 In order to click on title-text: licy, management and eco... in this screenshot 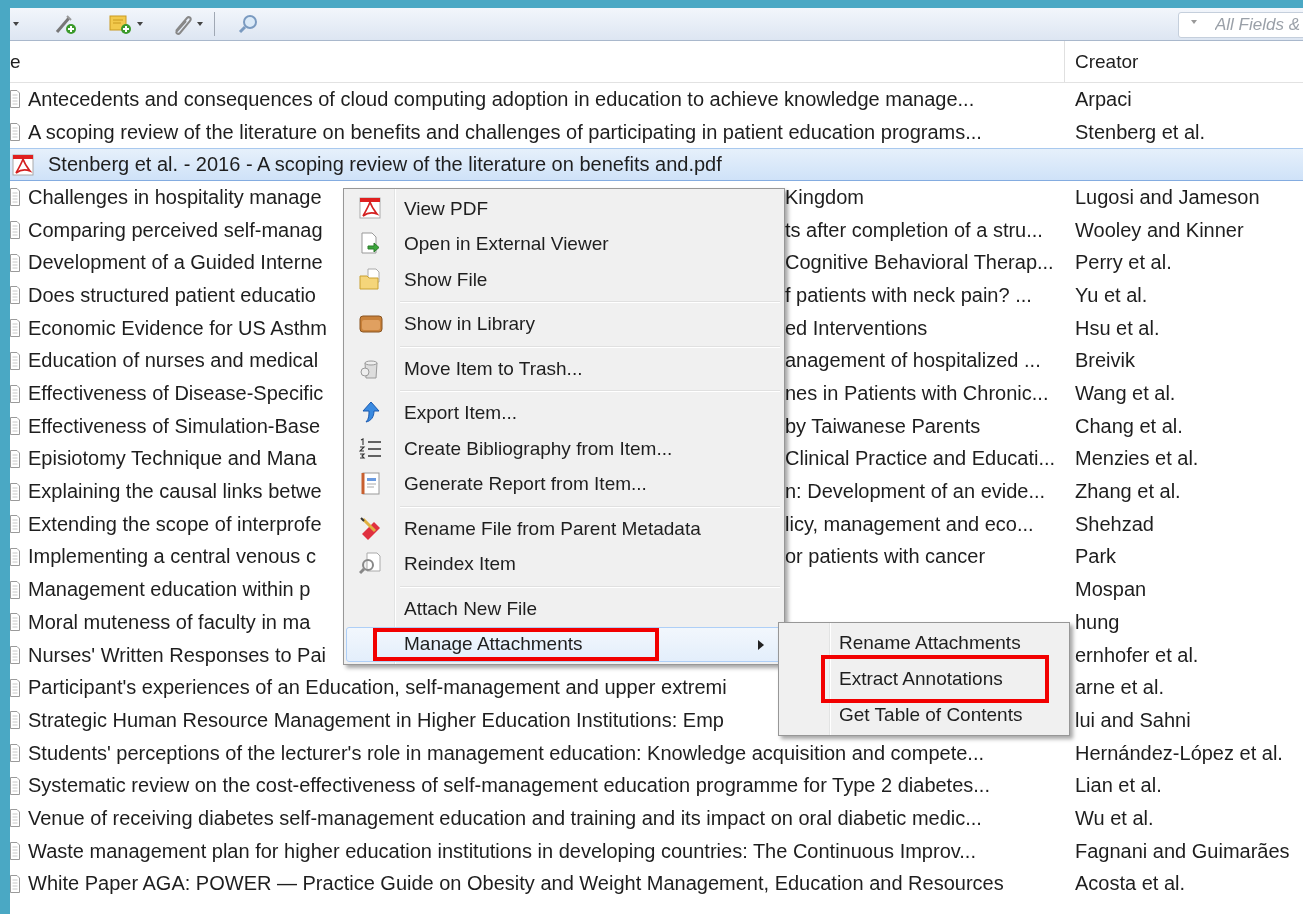, I will do `click(909, 524)`.